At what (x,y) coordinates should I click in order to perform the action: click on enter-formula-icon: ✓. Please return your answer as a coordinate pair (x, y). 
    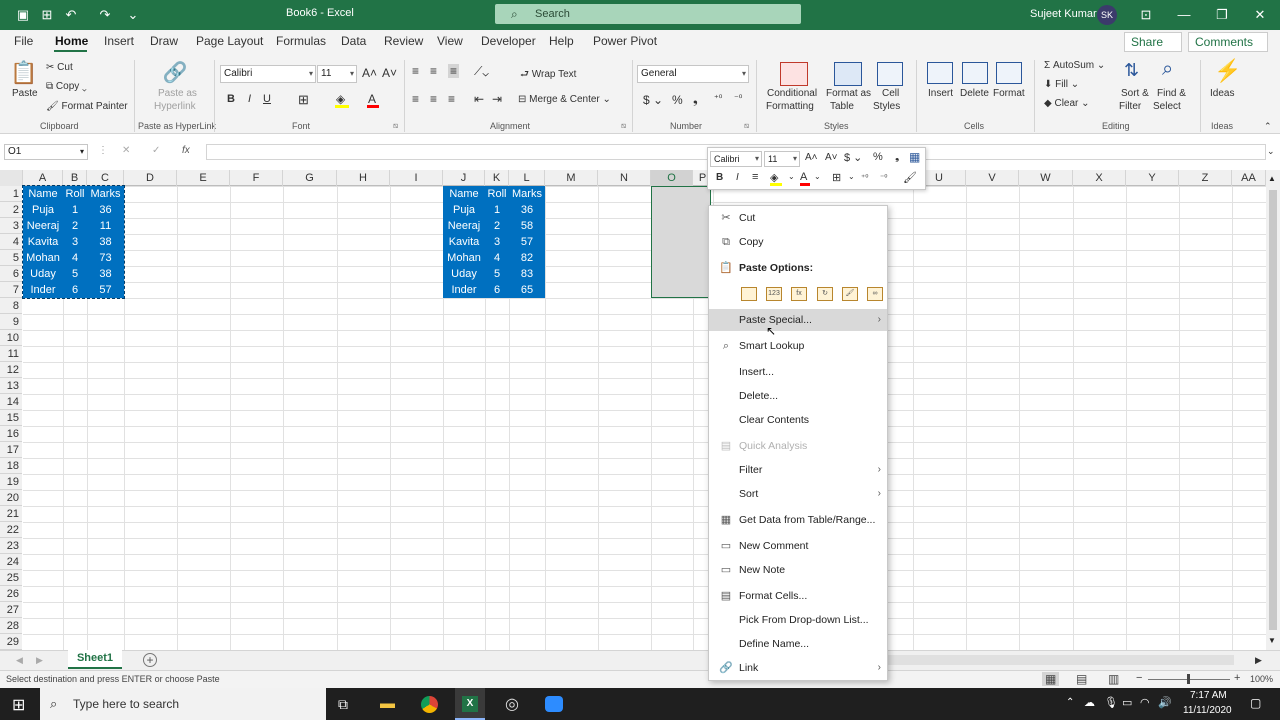
    Looking at the image, I should click on (156, 150).